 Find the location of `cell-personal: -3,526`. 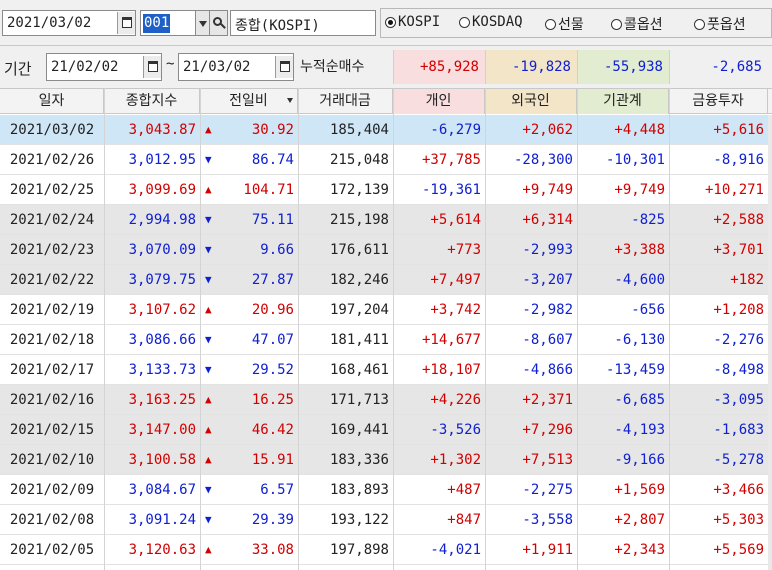

cell-personal: -3,526 is located at coordinates (455, 430).